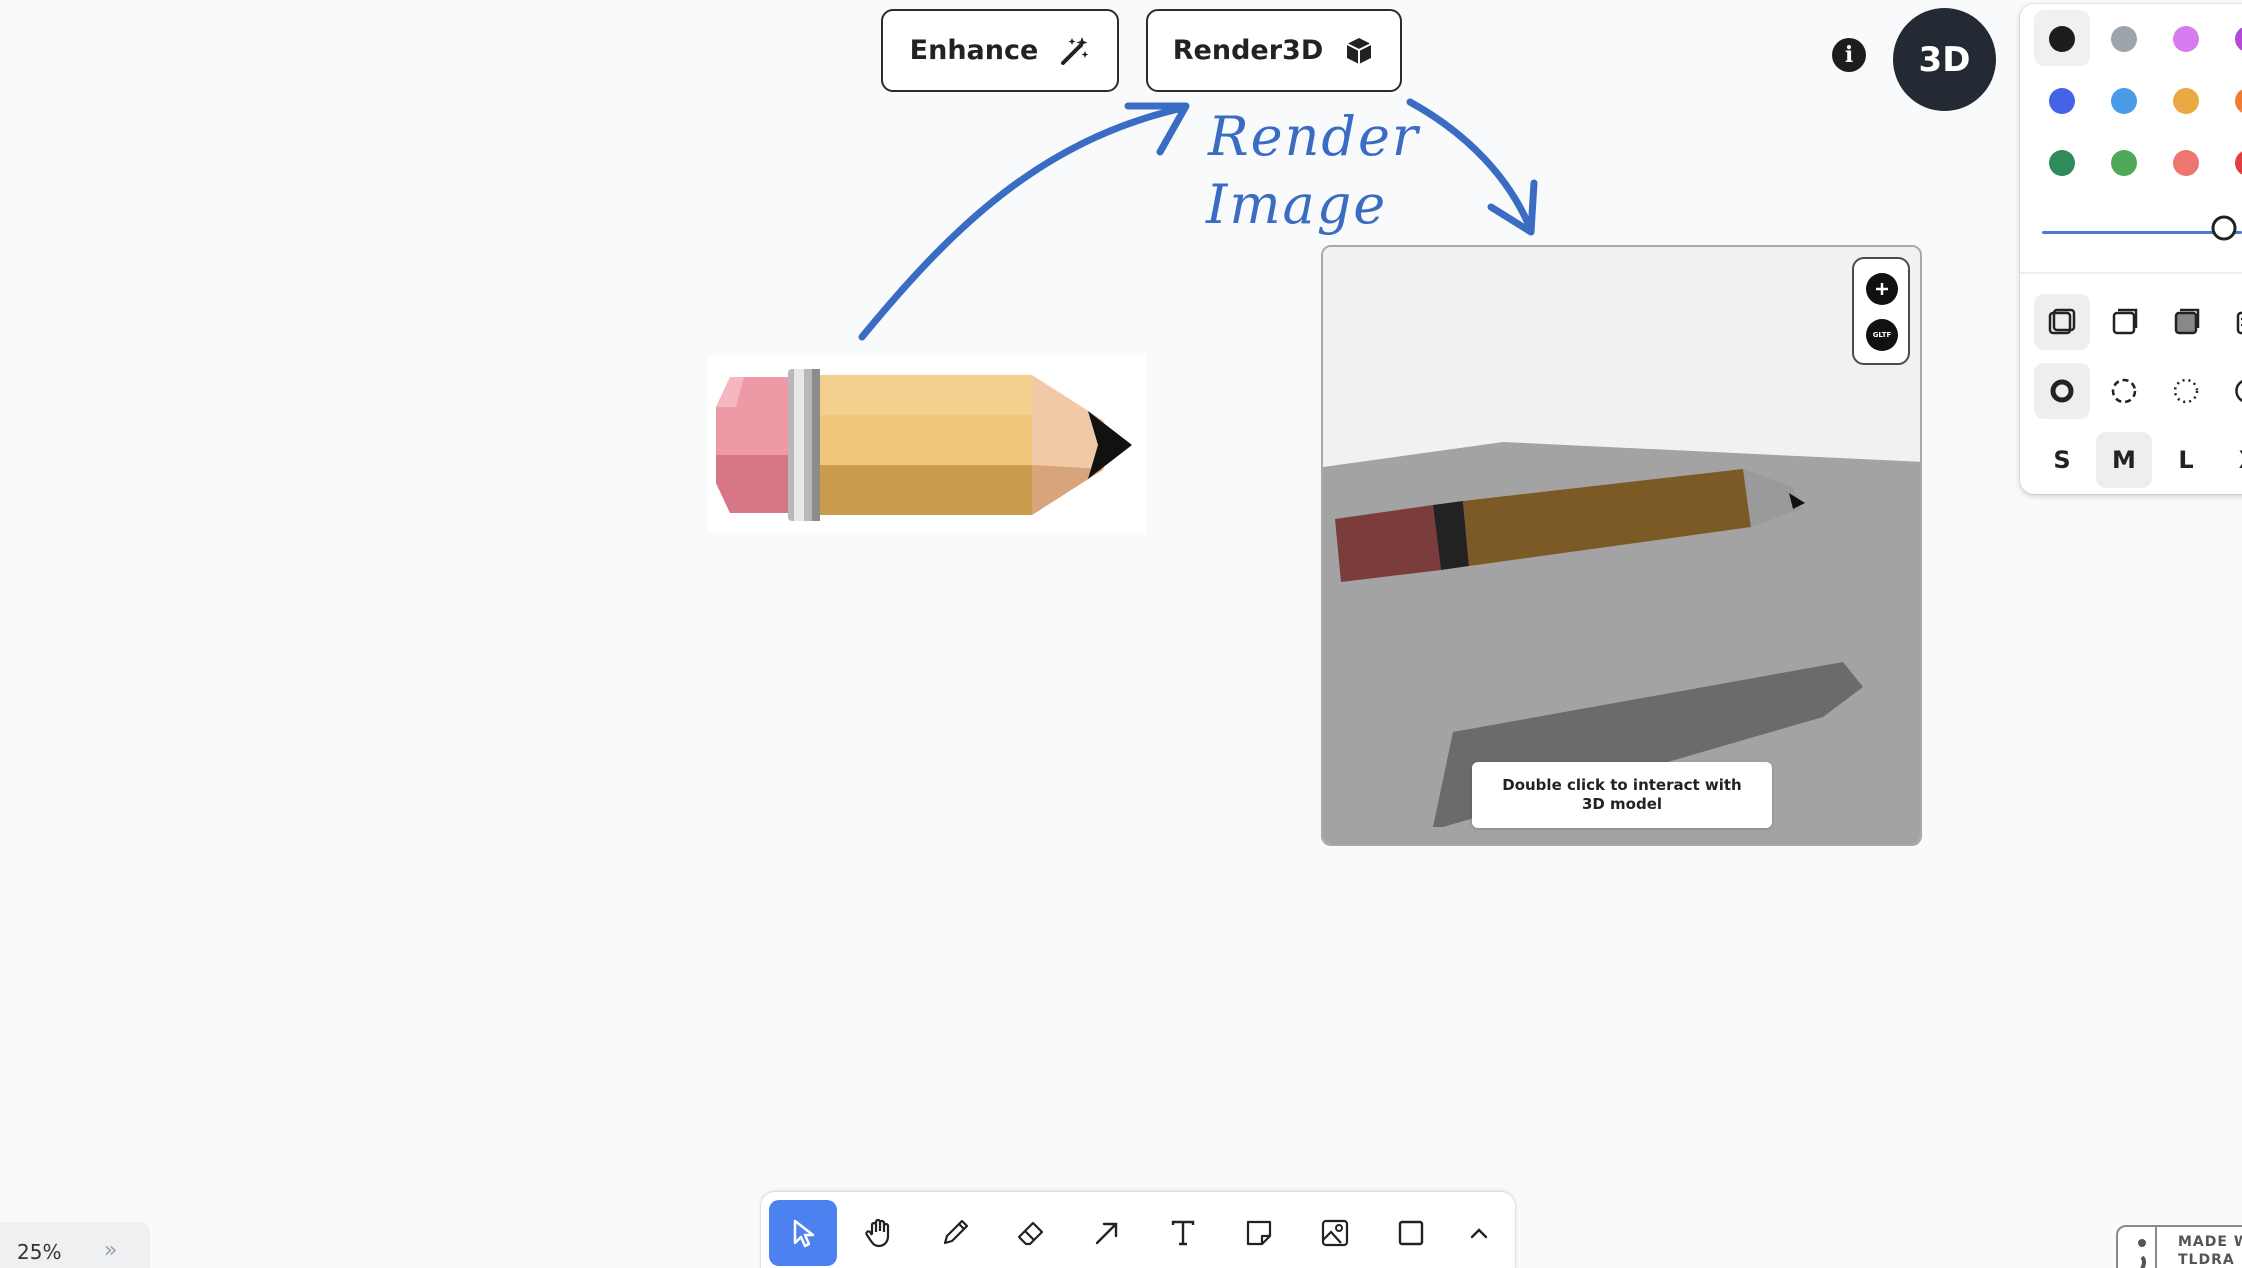 This screenshot has height=1268, width=2242. Describe the element at coordinates (39, 1252) in the screenshot. I see `zoom-level: 25%` at that location.